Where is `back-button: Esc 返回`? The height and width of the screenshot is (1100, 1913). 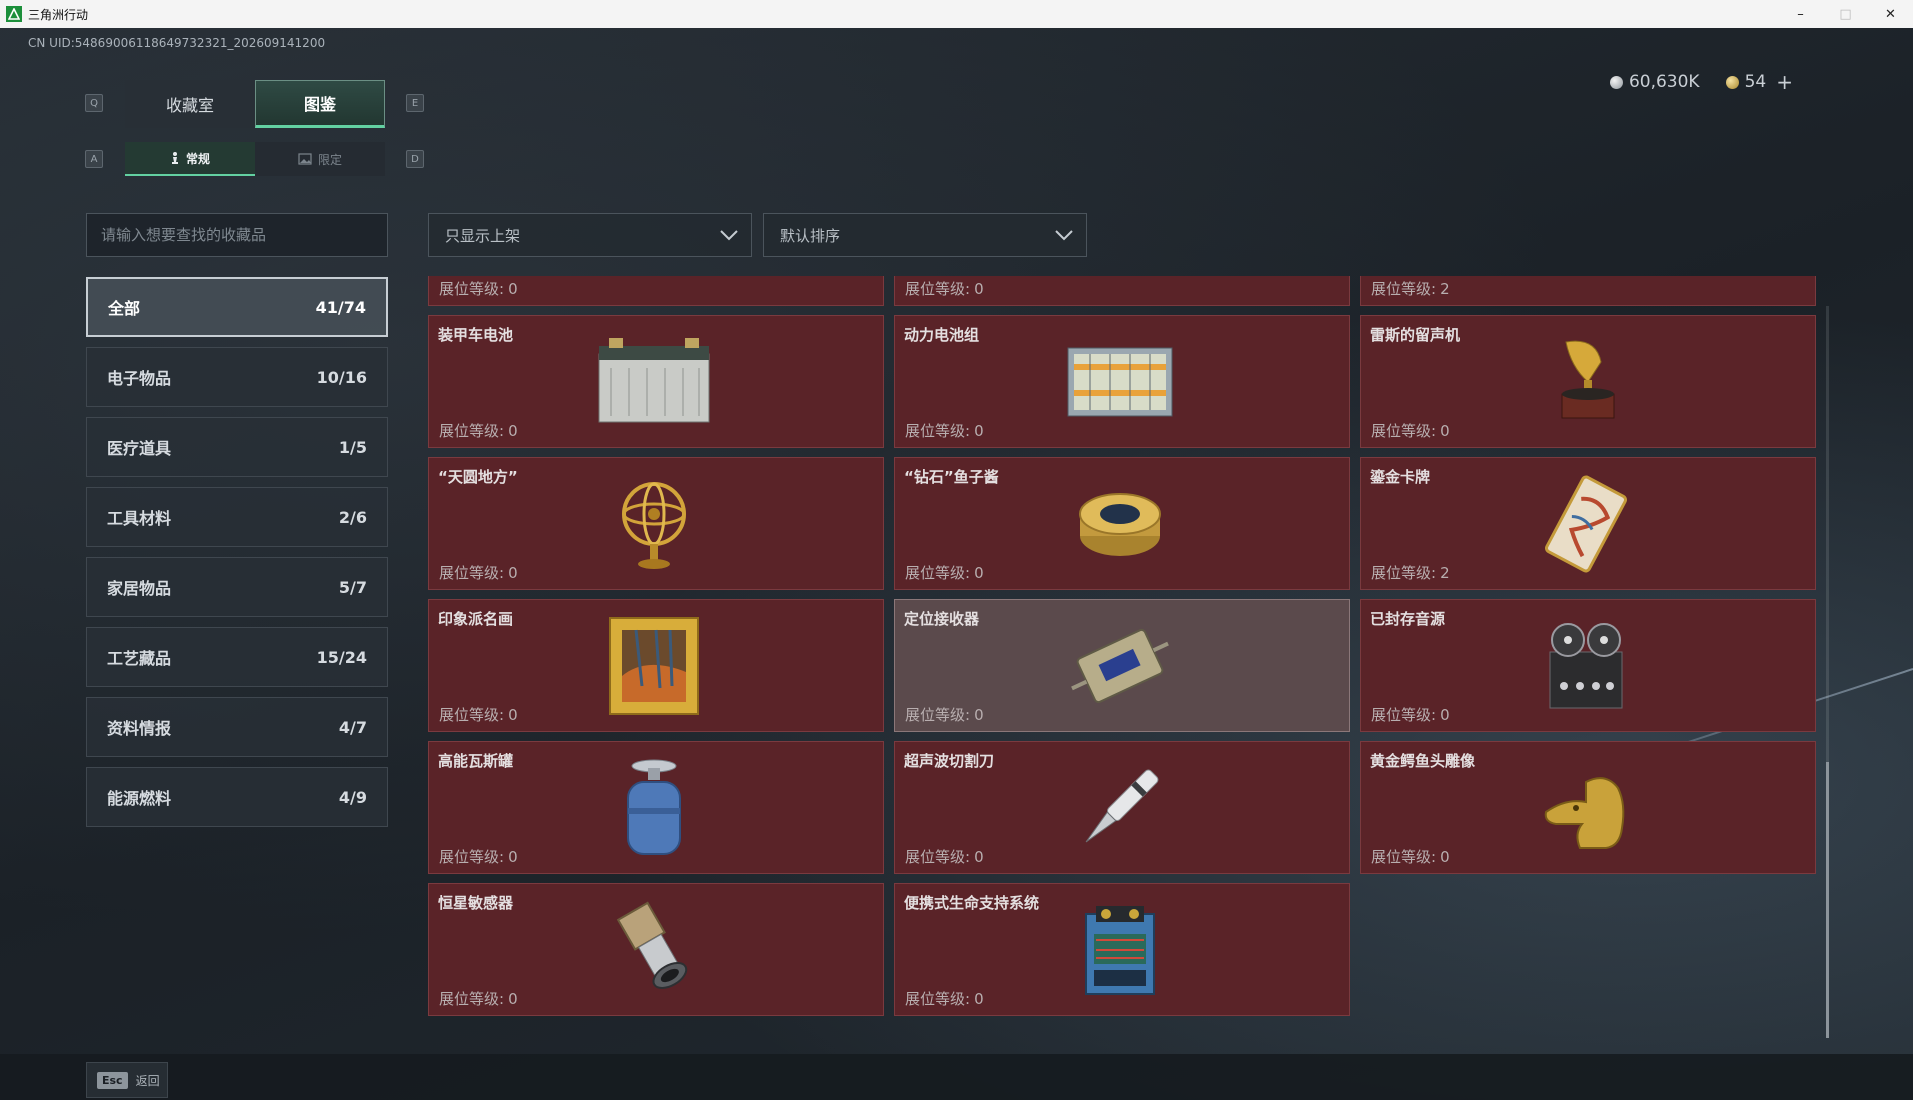
back-button: Esc 返回 is located at coordinates (127, 1080).